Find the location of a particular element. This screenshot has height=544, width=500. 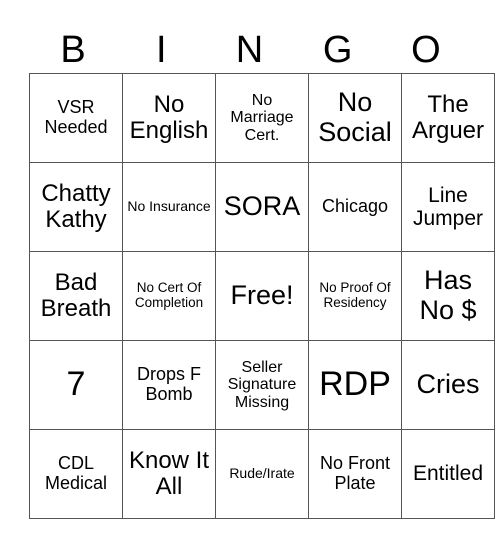

bingo-cell: SORA is located at coordinates (262, 207).